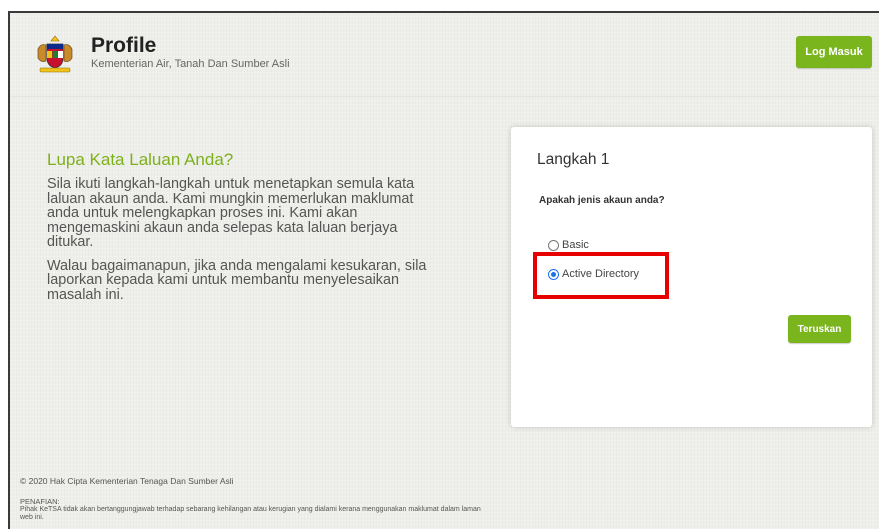  Describe the element at coordinates (602, 200) in the screenshot. I see `account-type-question: Apakah jenis akaun anda?` at that location.